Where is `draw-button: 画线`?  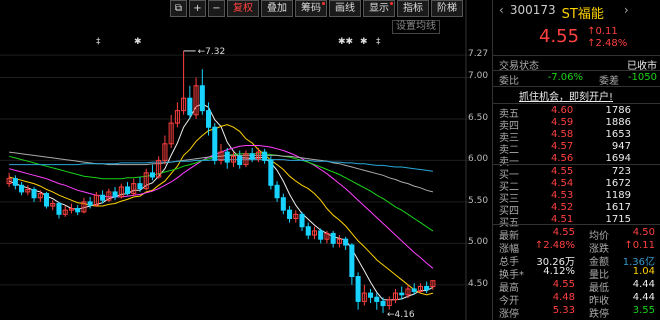
draw-button: 画线 is located at coordinates (345, 8).